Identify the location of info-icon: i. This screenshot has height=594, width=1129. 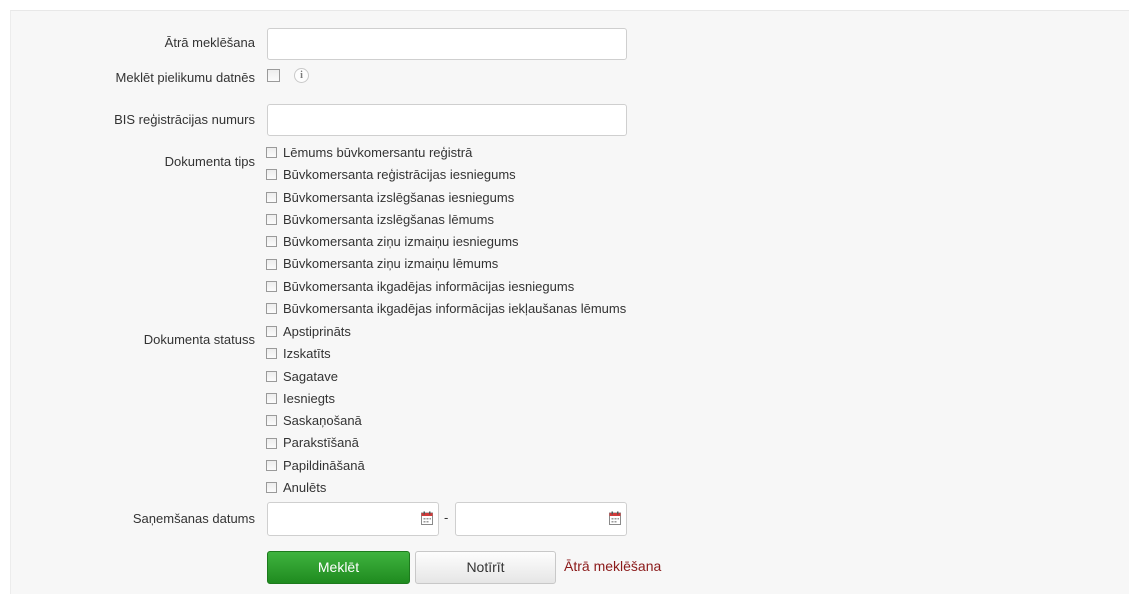
(301, 75).